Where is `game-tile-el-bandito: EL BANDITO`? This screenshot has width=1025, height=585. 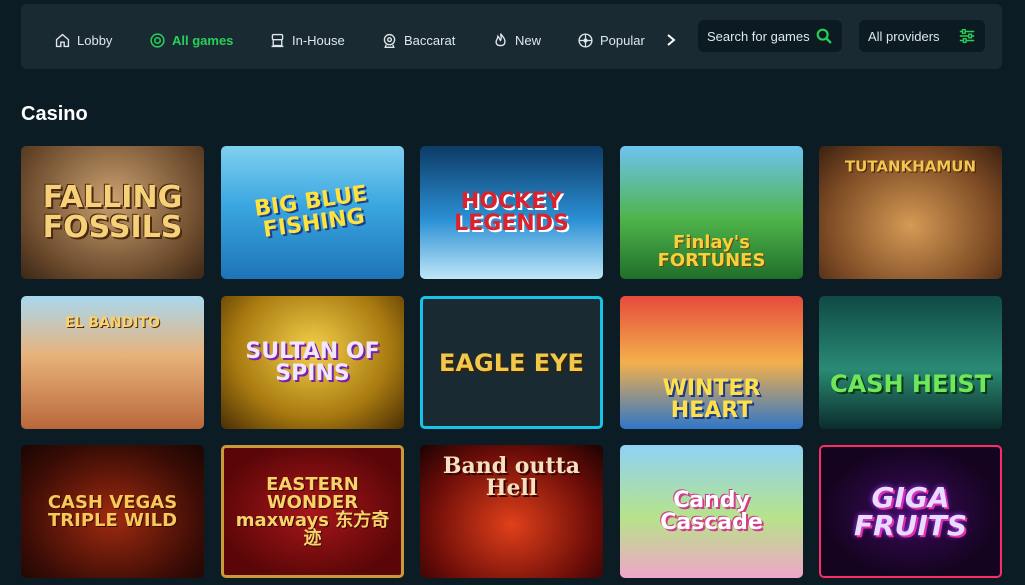
game-tile-el-bandito: EL BANDITO is located at coordinates (112, 362).